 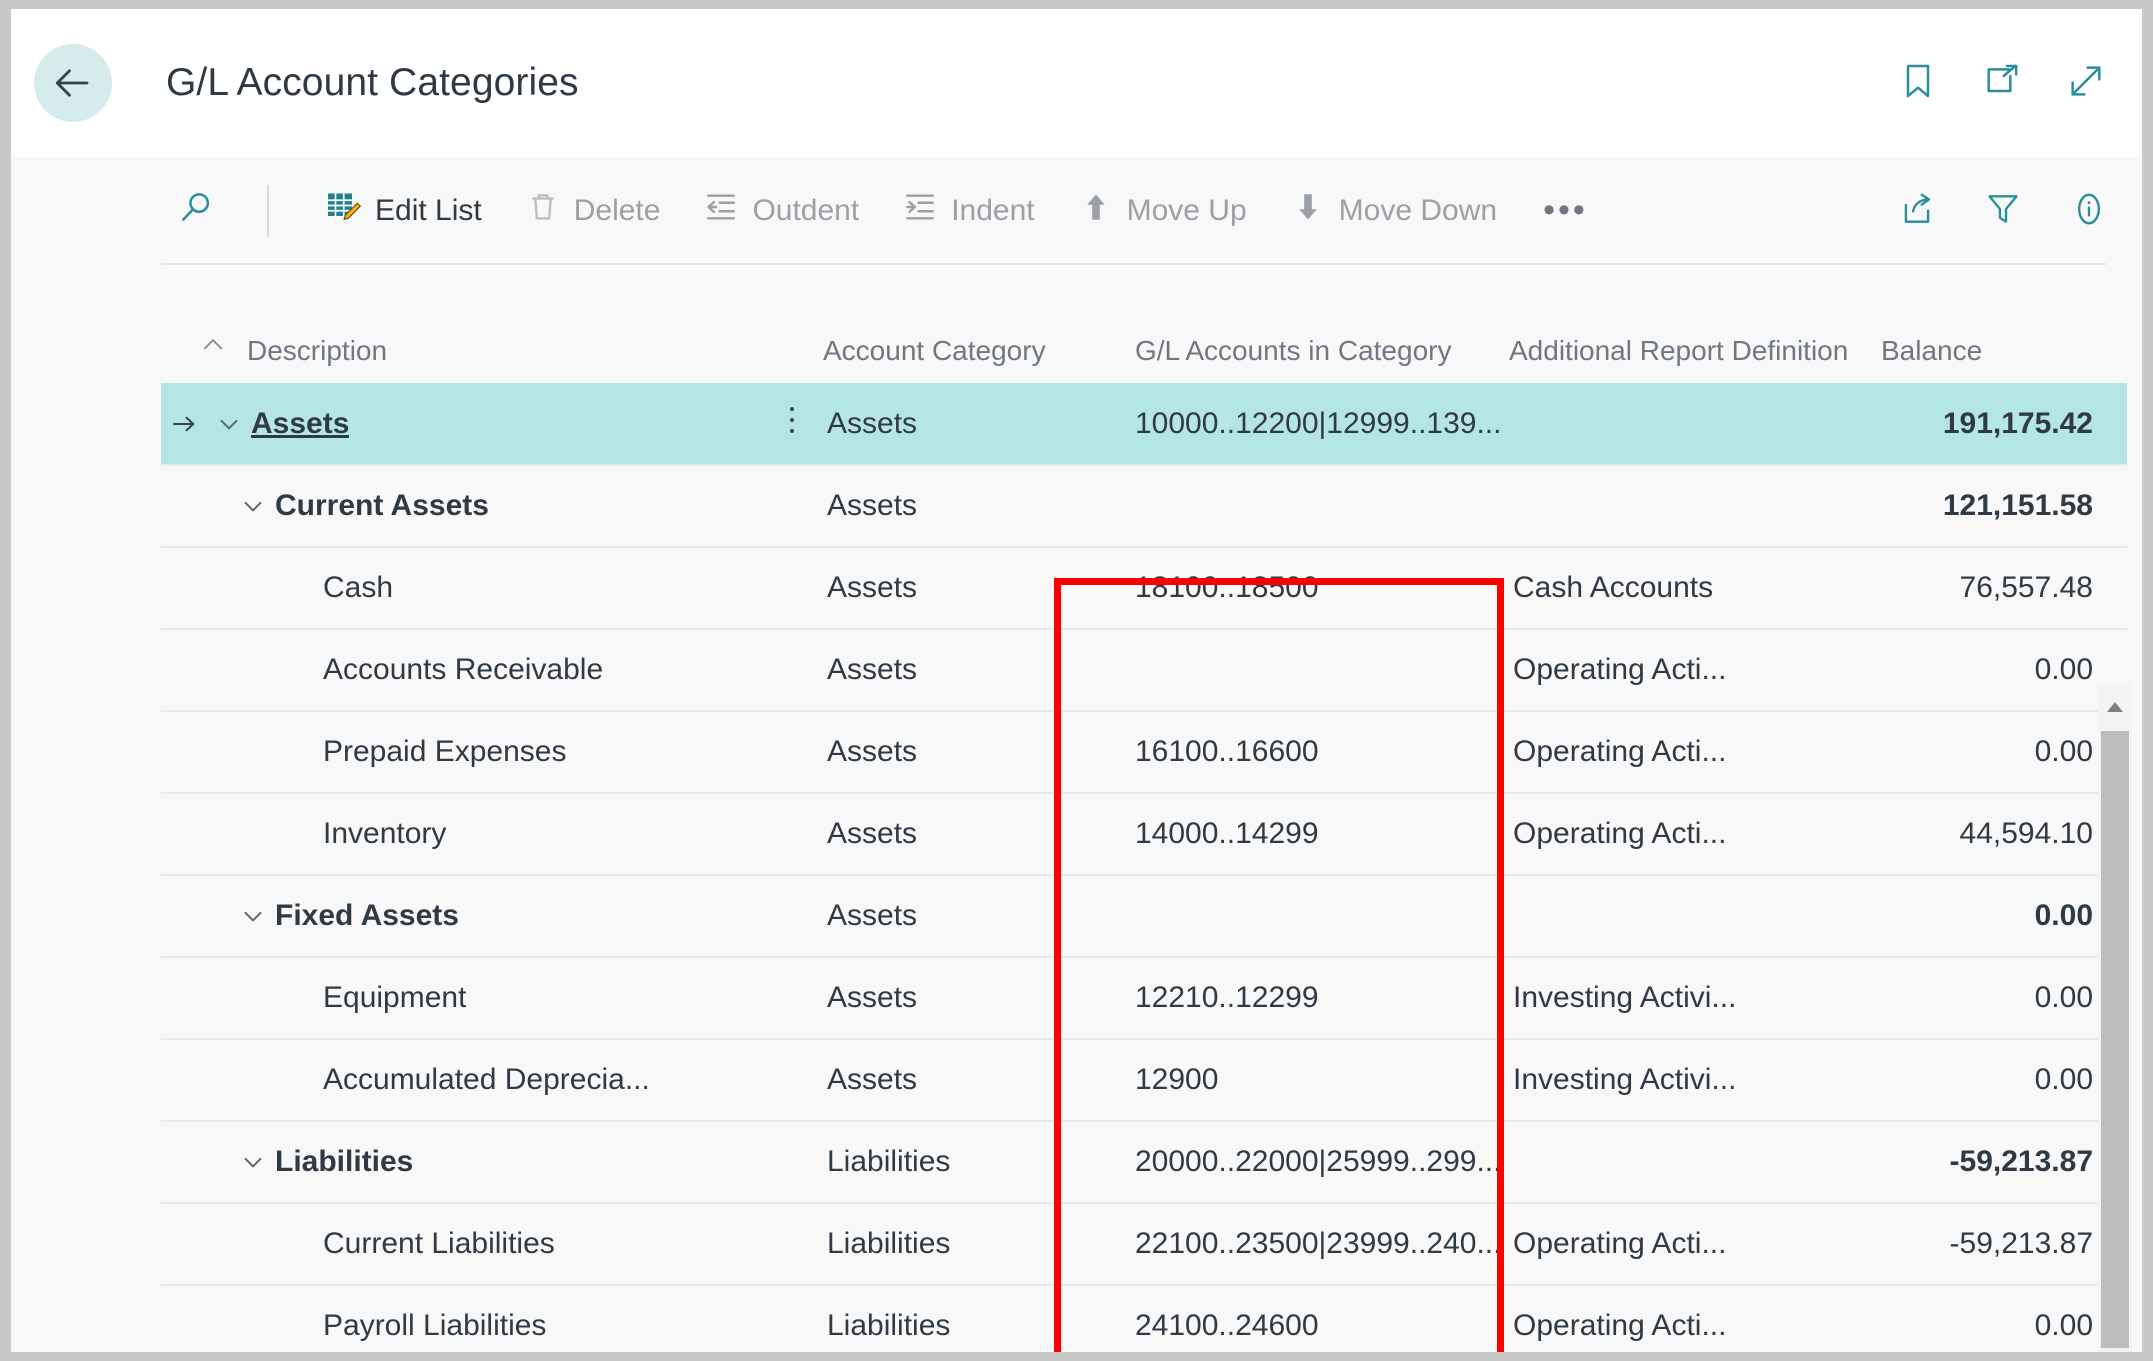 What do you see at coordinates (1304, 1080) in the screenshot?
I see `cell-gl-accounts-in-category: 12900` at bounding box center [1304, 1080].